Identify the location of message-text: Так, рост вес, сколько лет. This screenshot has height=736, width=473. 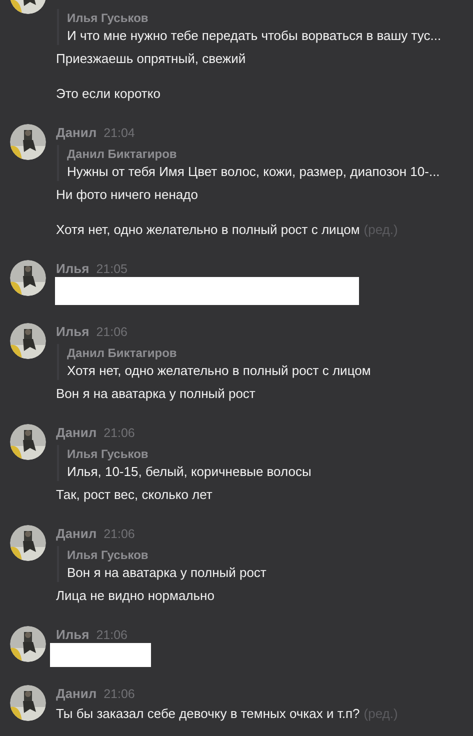
(134, 494).